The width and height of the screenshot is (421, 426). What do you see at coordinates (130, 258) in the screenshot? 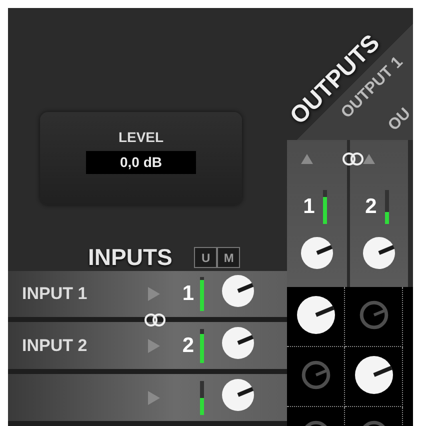
I see `inputs-heading: INPUTS` at bounding box center [130, 258].